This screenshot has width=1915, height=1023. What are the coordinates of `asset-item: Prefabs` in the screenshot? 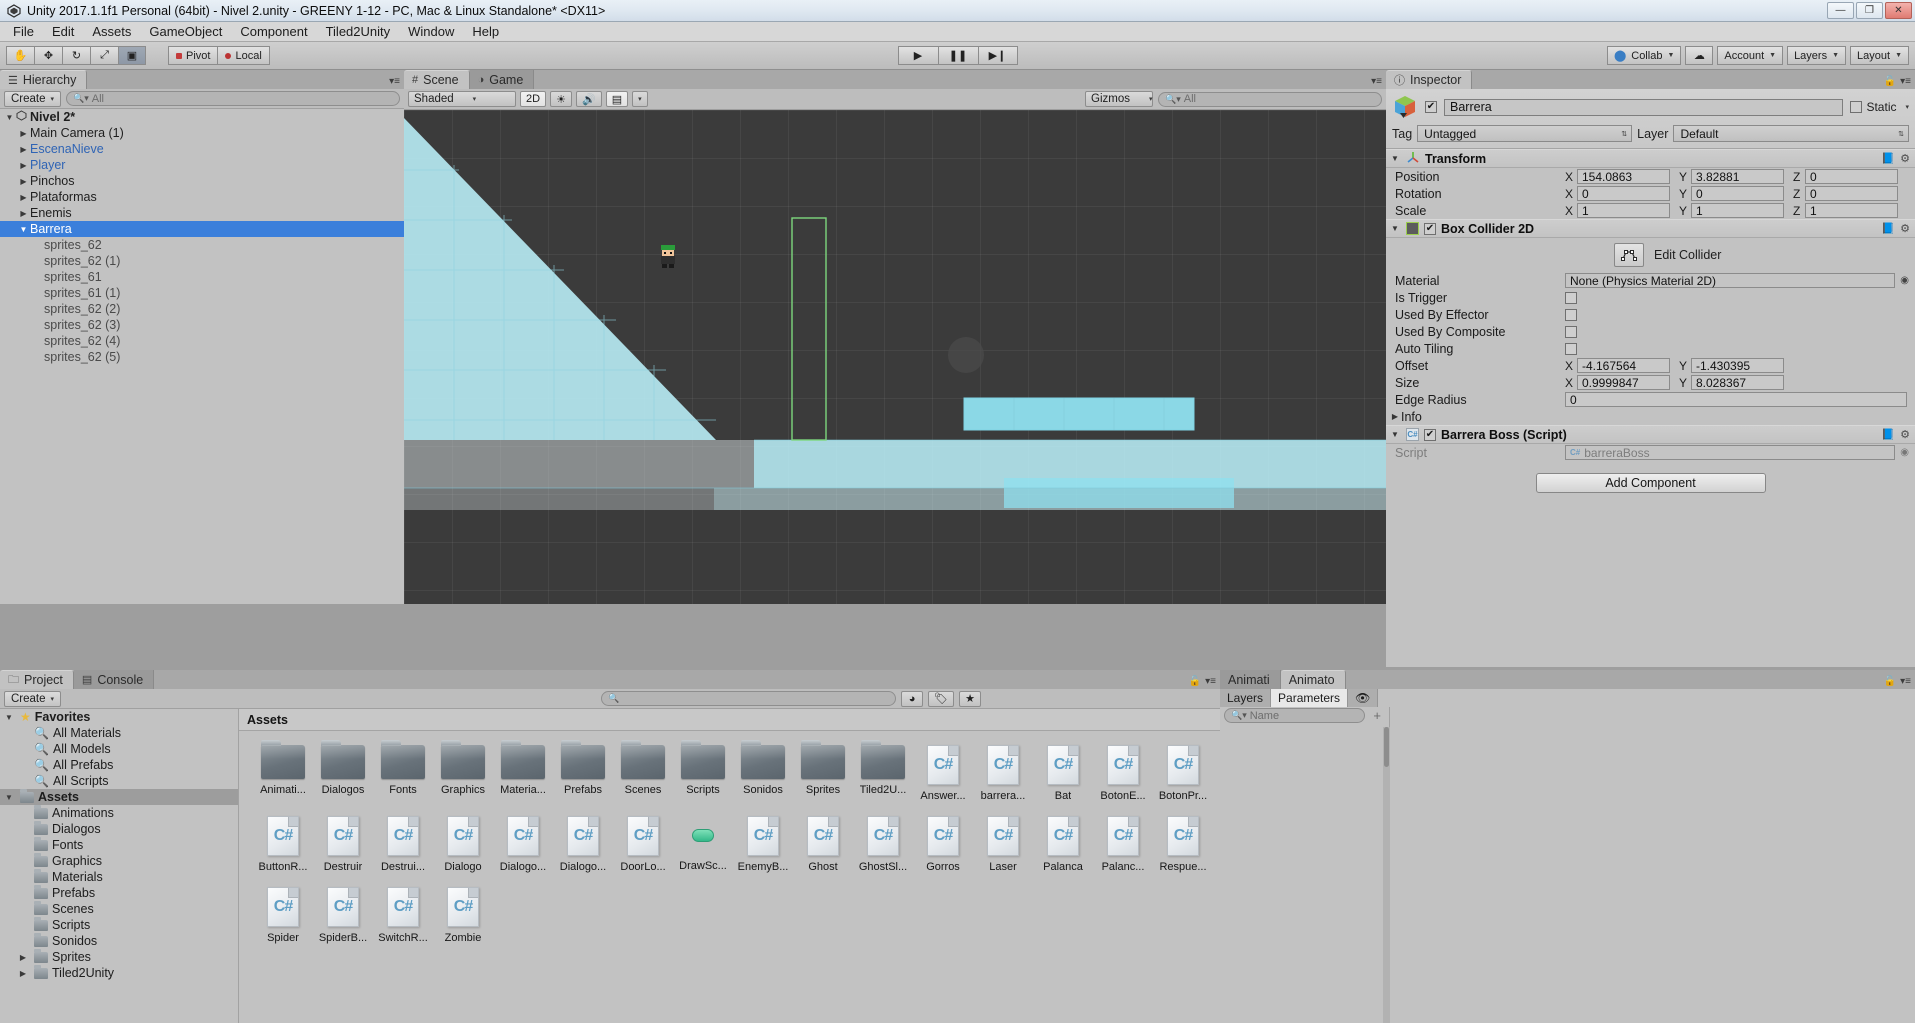 It's located at (583, 771).